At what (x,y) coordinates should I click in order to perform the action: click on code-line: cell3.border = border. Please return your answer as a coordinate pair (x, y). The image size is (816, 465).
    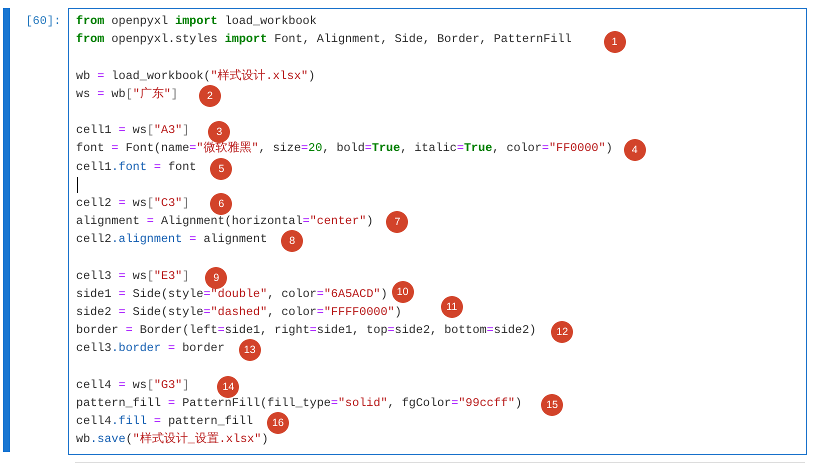
    Looking at the image, I should click on (150, 348).